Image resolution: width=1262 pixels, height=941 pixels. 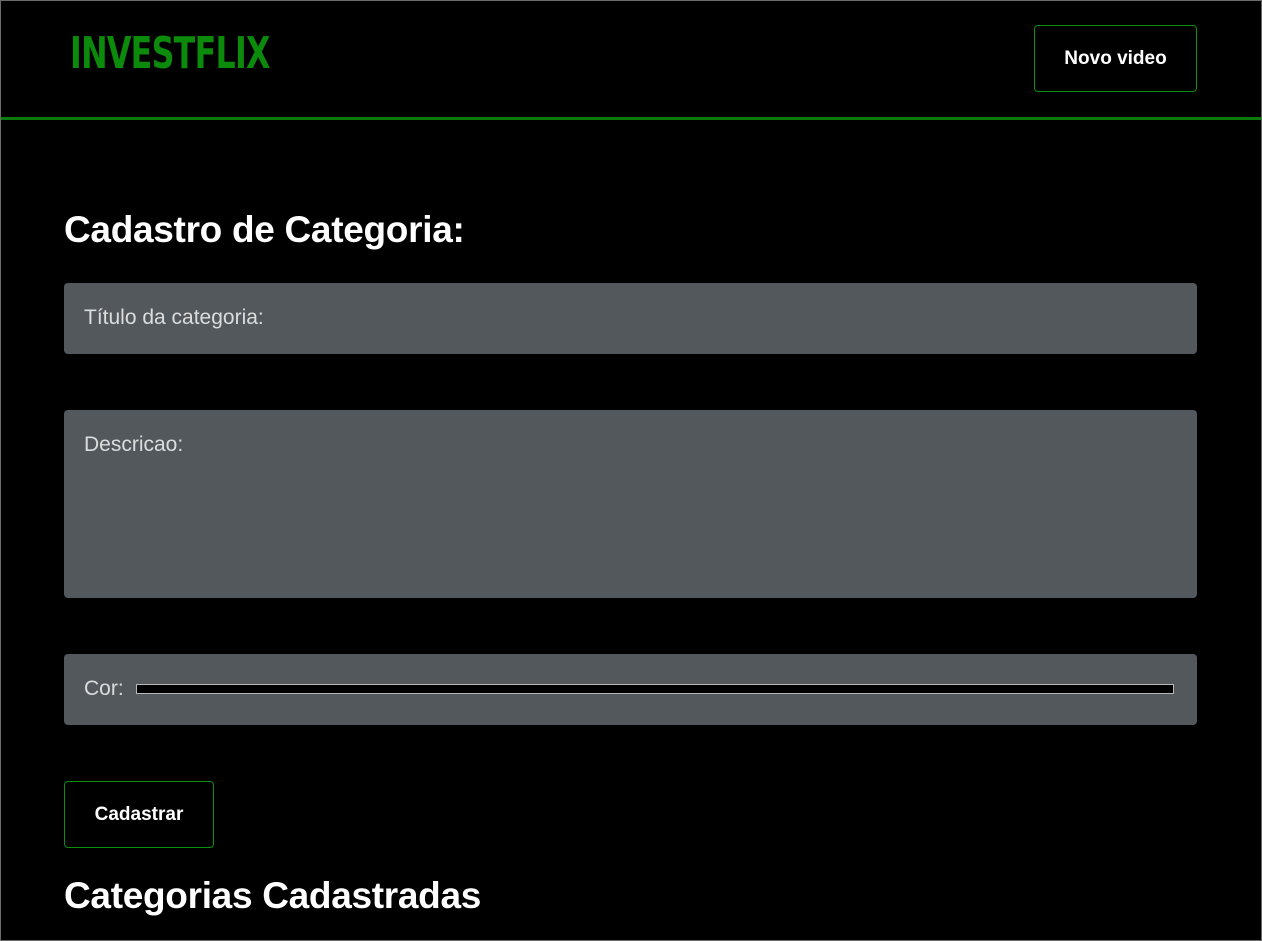 What do you see at coordinates (630, 318) in the screenshot?
I see `category-title-field: Título da categoria:` at bounding box center [630, 318].